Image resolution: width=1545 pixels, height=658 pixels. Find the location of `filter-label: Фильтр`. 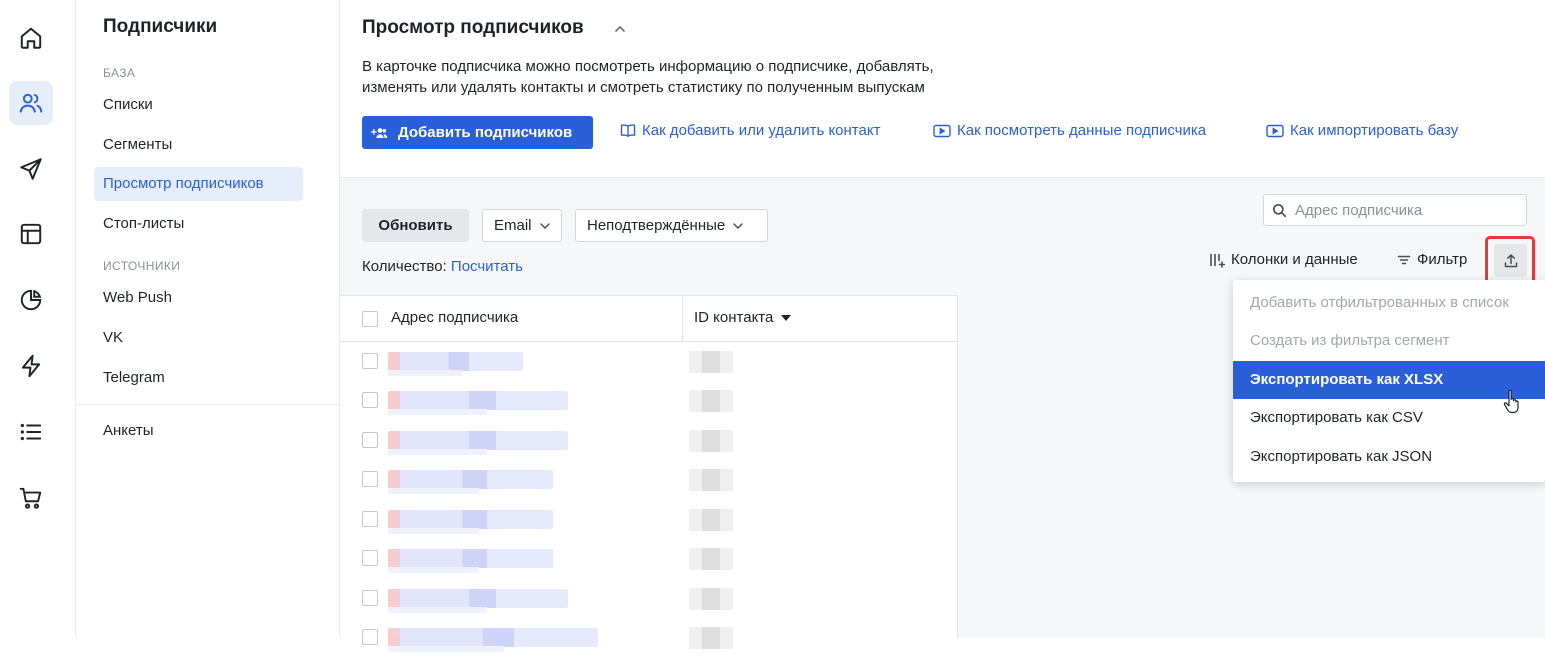

filter-label: Фильтр is located at coordinates (1442, 259).